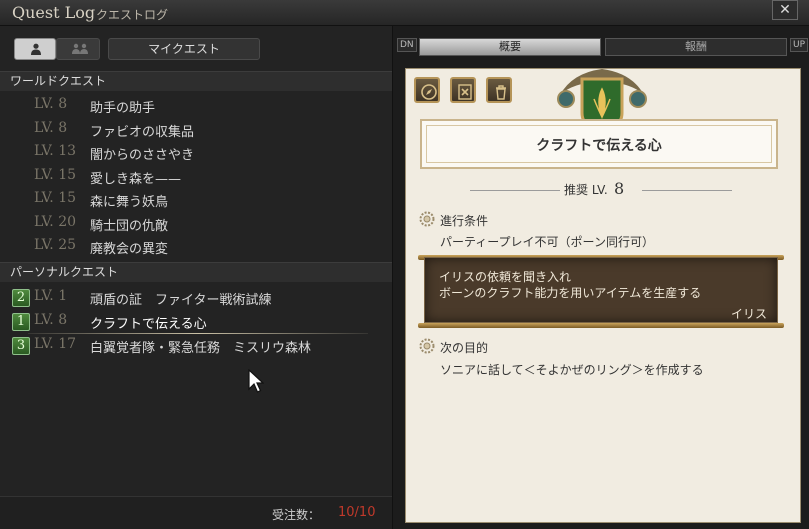 The height and width of the screenshot is (529, 809). Describe the element at coordinates (196, 512) in the screenshot. I see `quest-count-footer: 受注数： 10/10` at that location.